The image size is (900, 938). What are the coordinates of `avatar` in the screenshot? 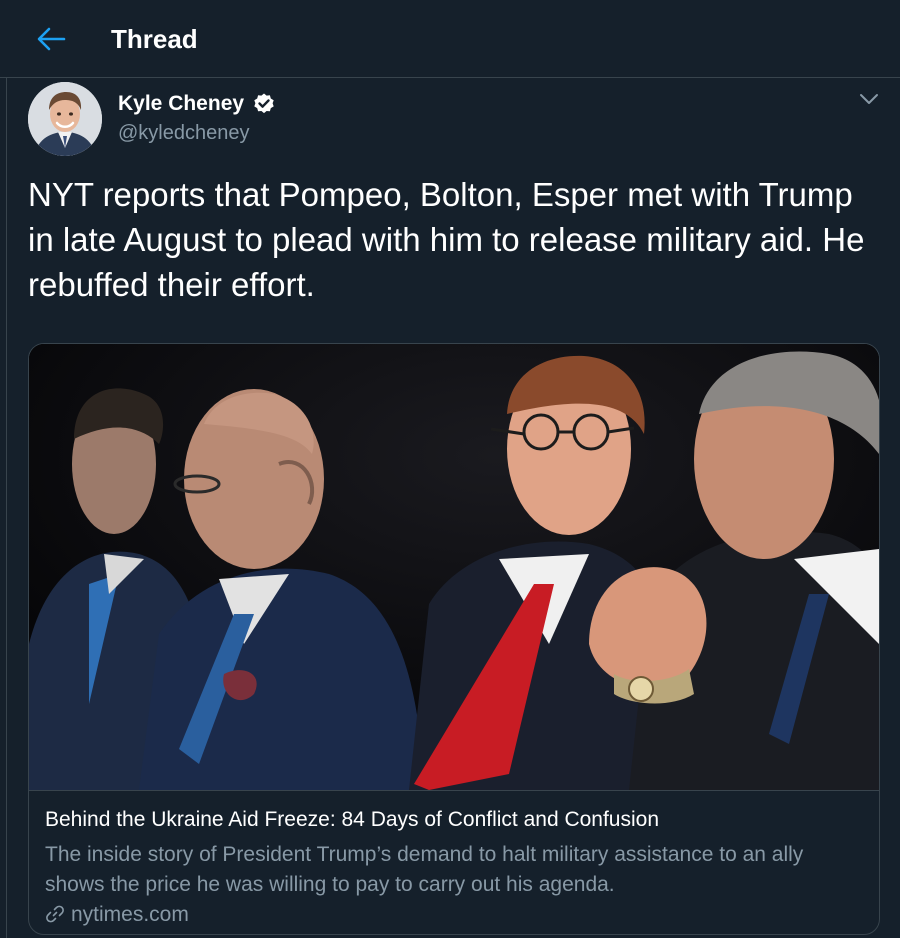 It's located at (65, 119).